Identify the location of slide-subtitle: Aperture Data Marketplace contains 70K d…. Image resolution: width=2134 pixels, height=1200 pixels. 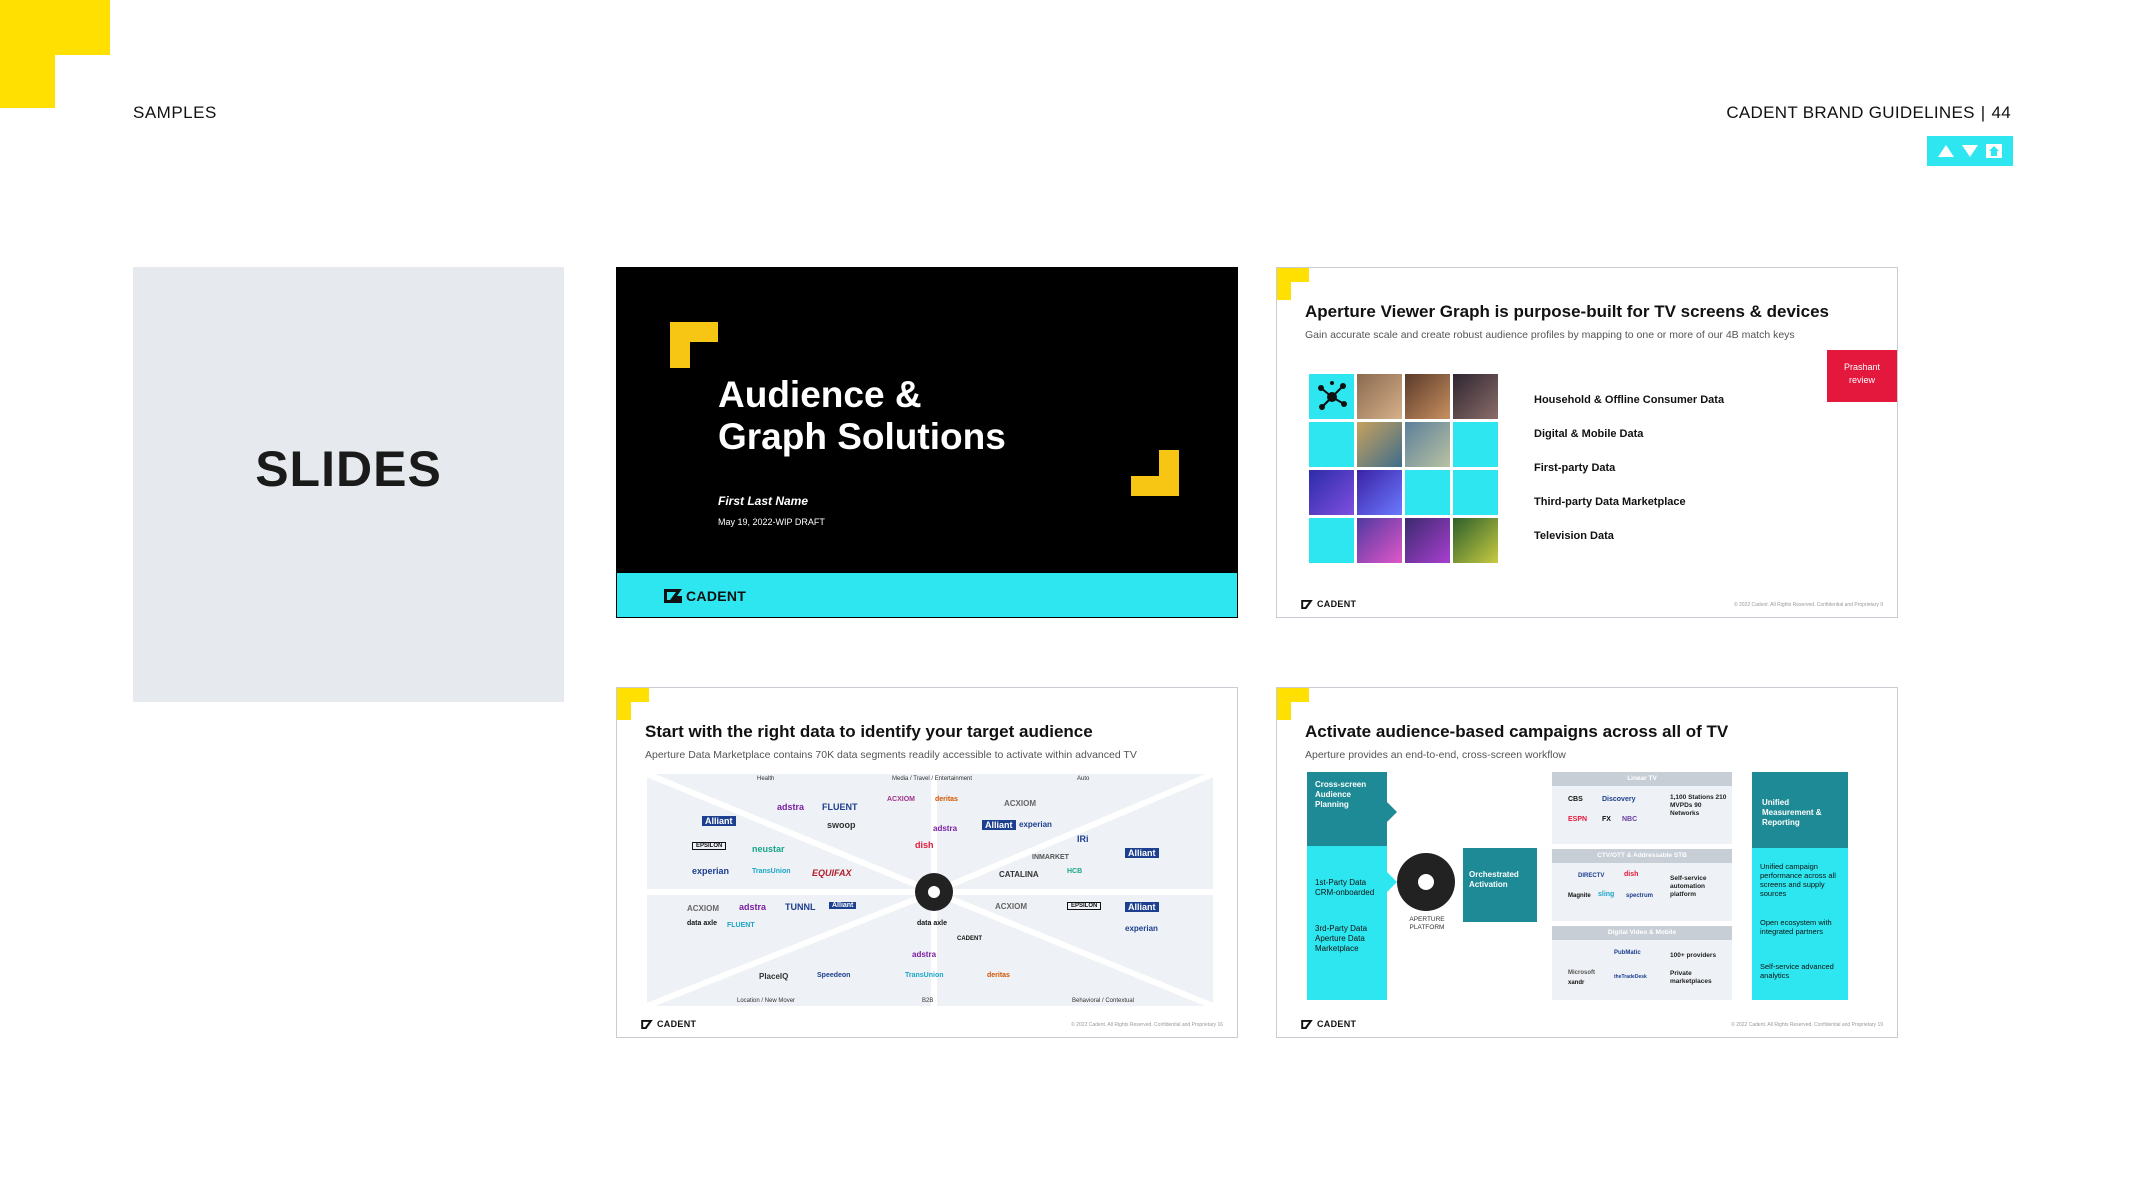
(891, 755).